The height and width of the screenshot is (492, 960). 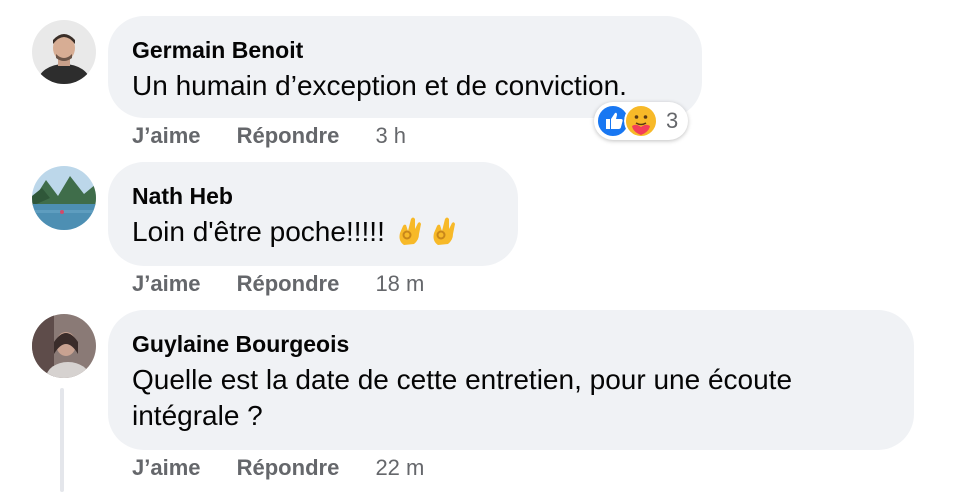 What do you see at coordinates (62, 440) in the screenshot?
I see `thread-line` at bounding box center [62, 440].